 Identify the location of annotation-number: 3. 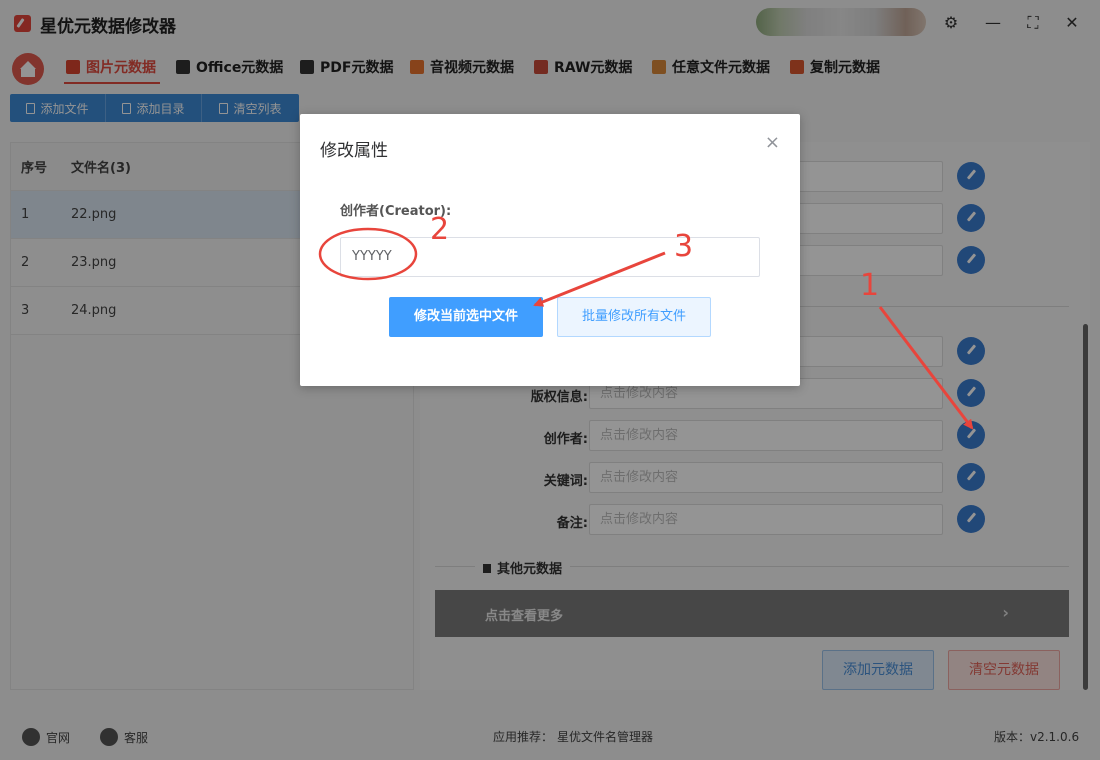
(684, 246).